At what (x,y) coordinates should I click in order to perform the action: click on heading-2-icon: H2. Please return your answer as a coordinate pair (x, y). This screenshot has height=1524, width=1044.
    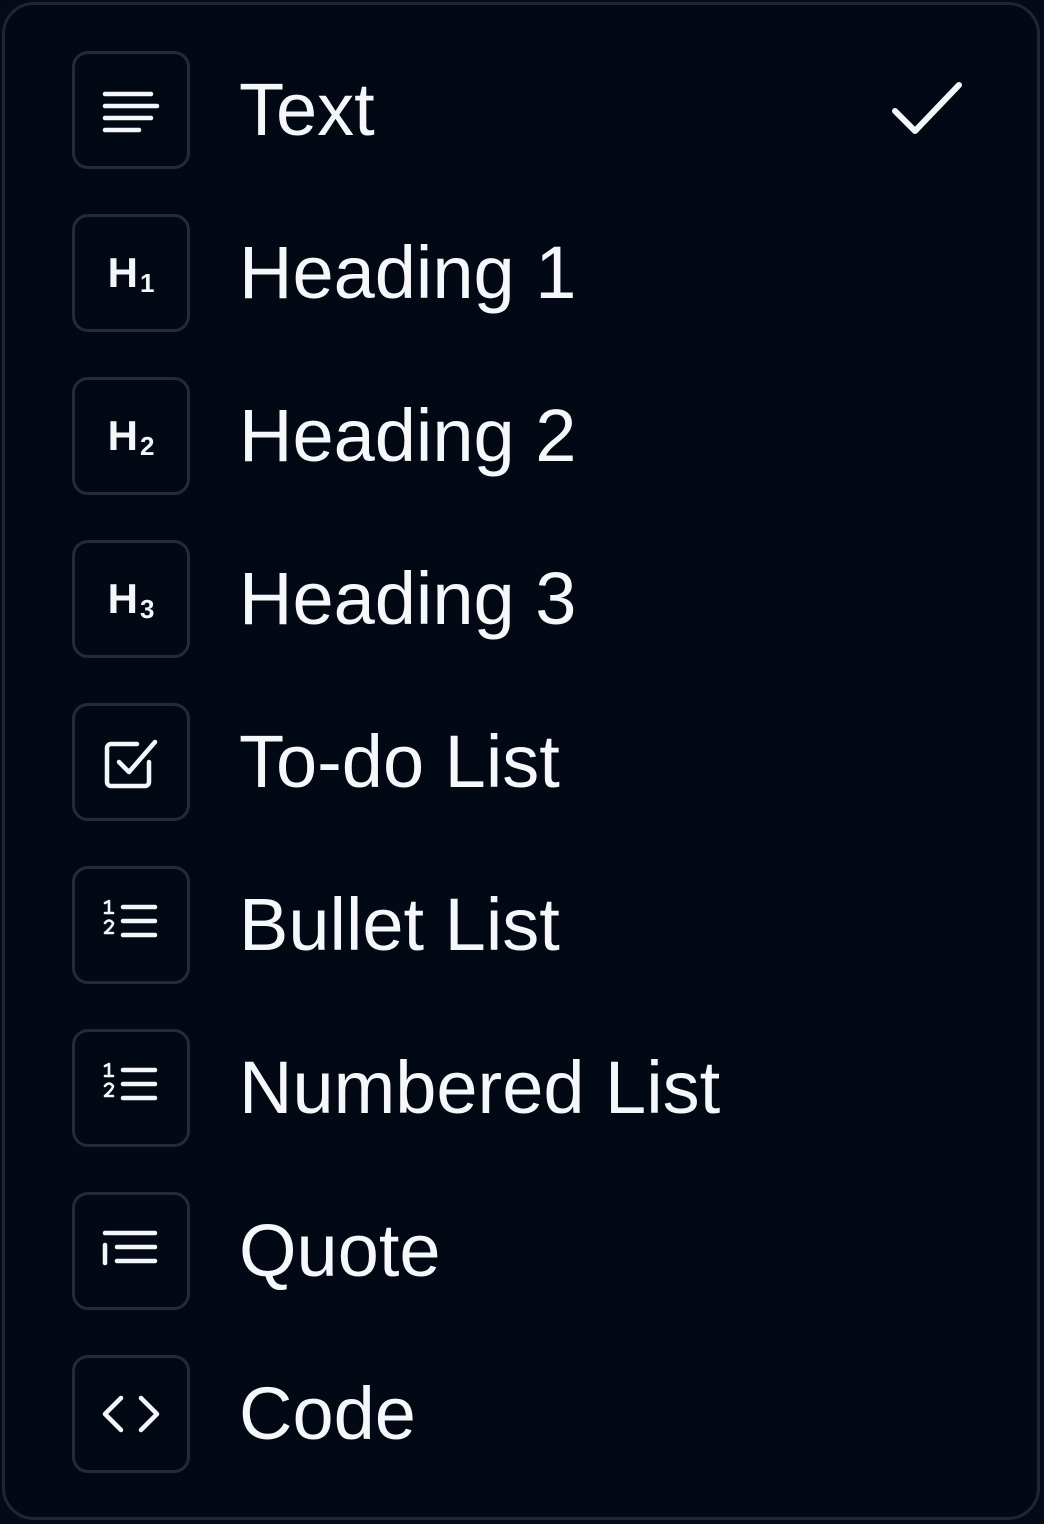
    Looking at the image, I should click on (131, 436).